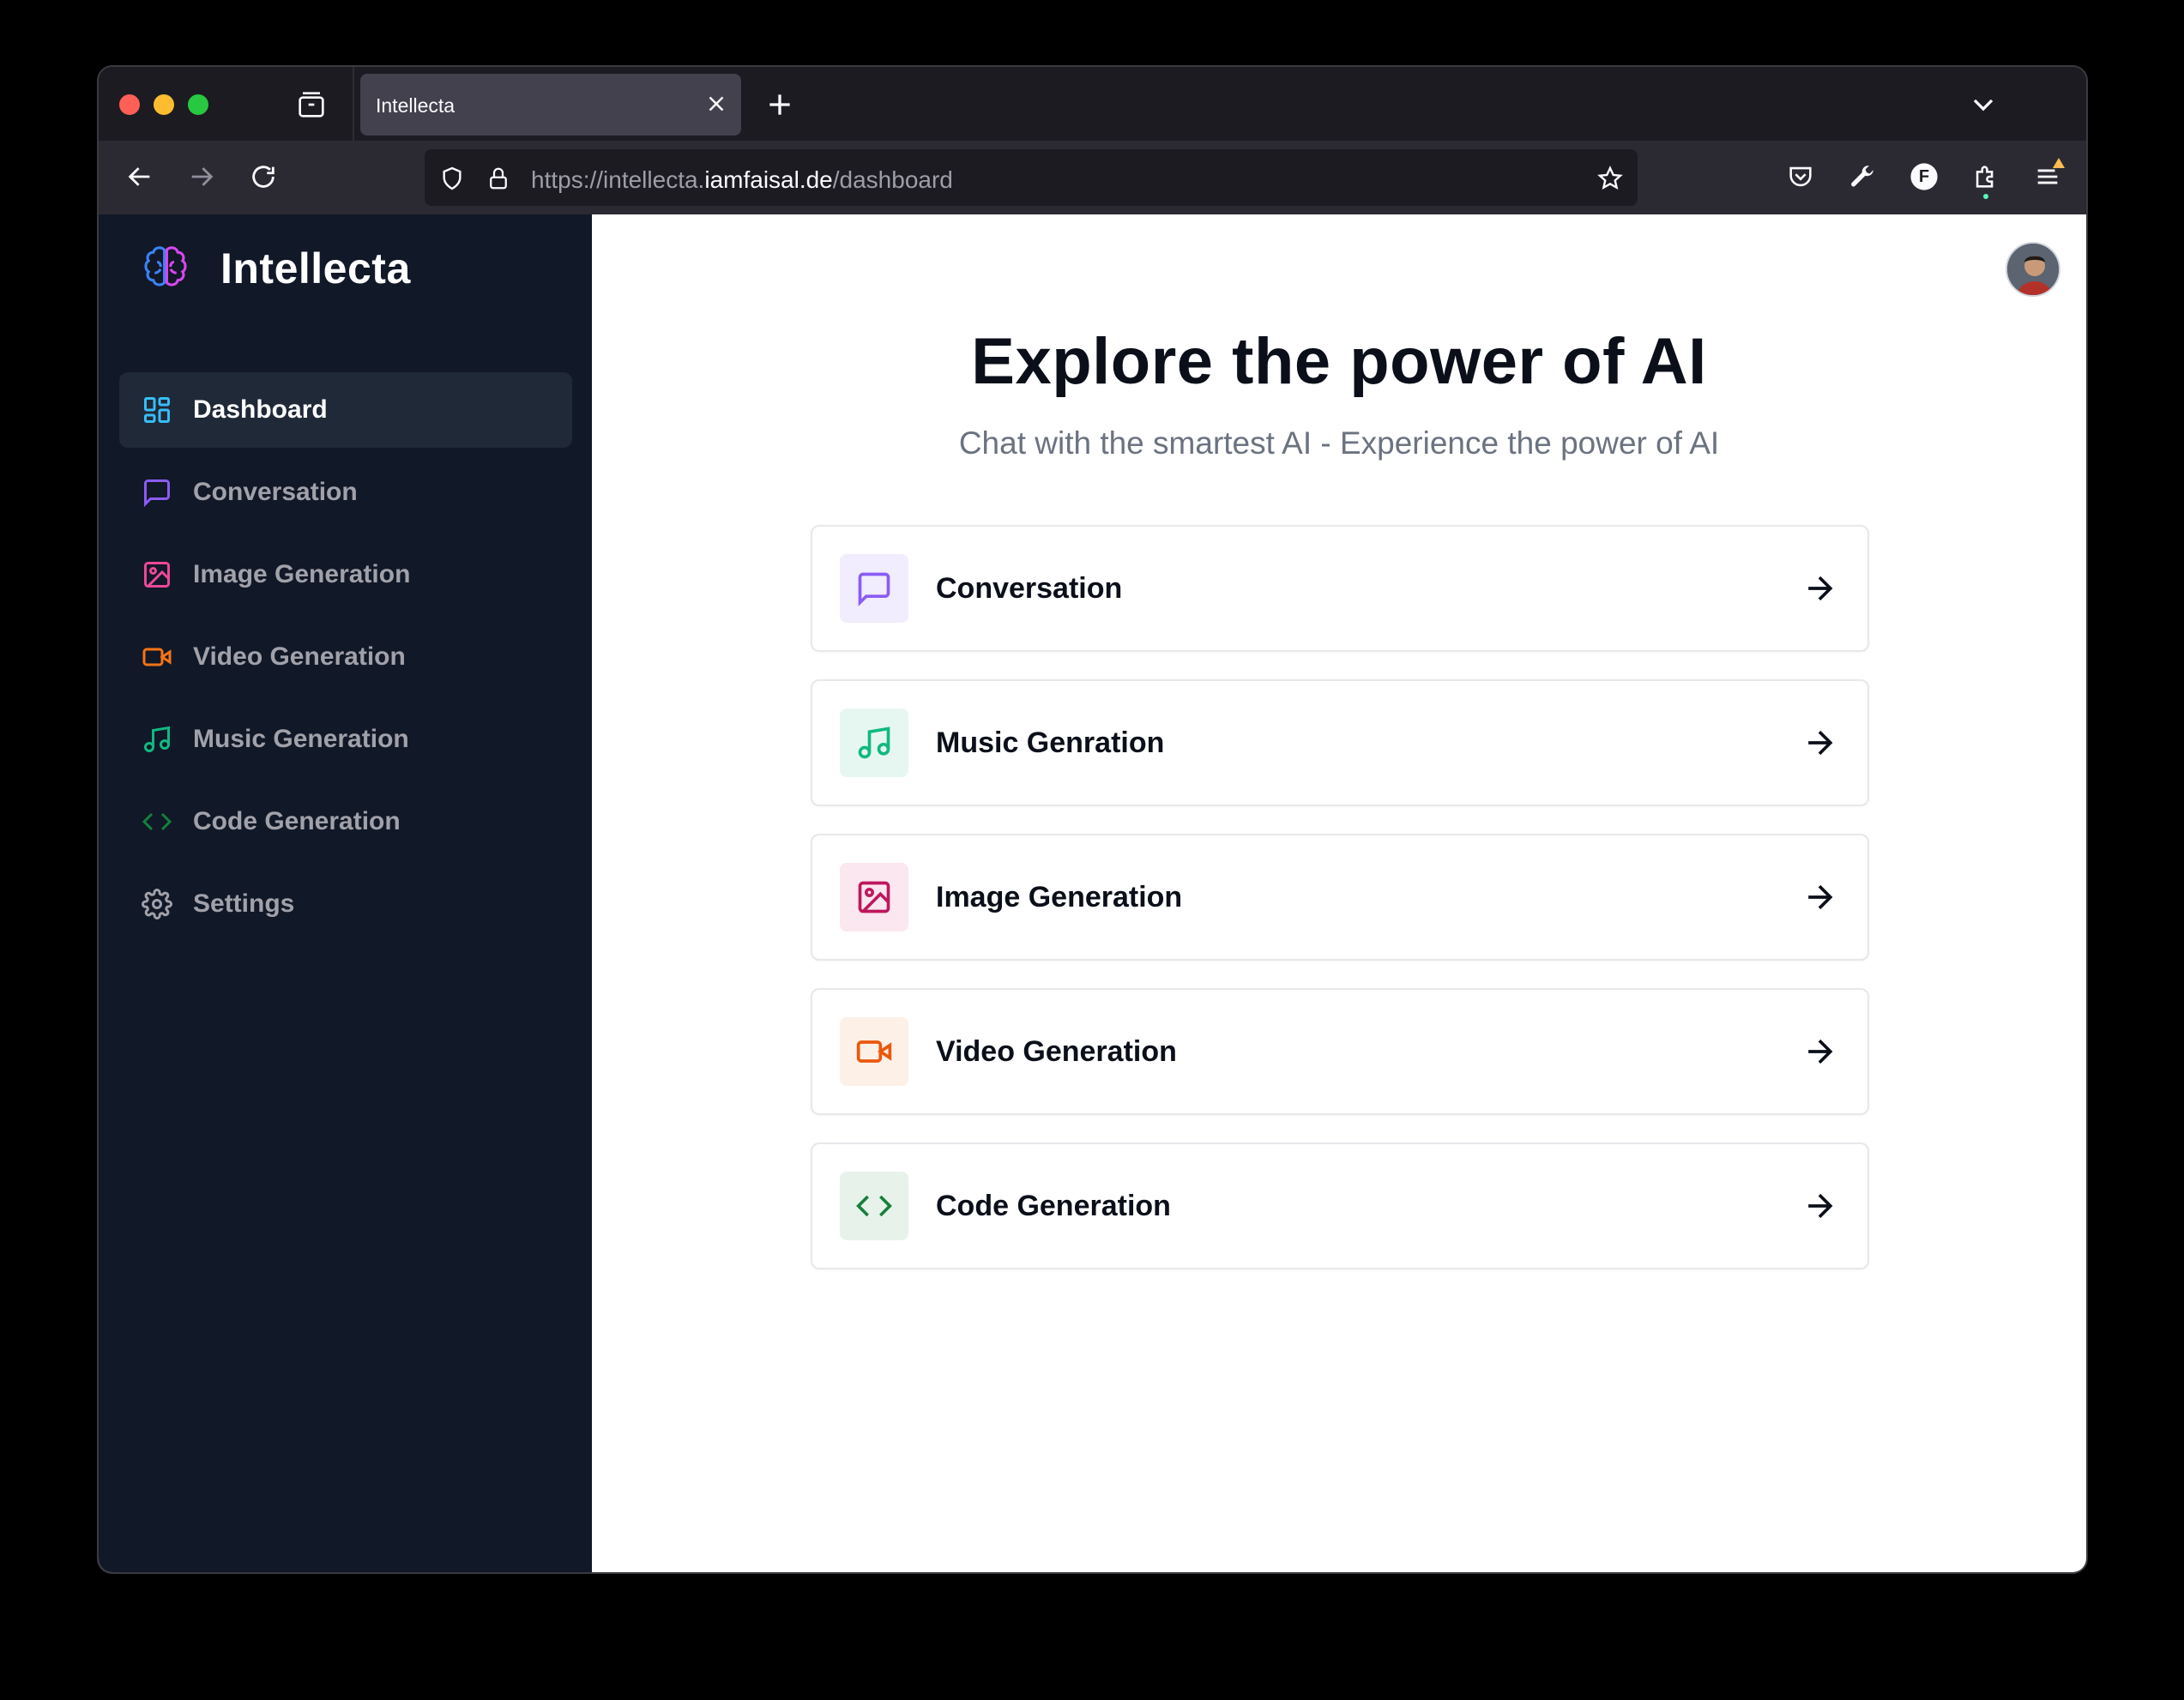  Describe the element at coordinates (346, 410) in the screenshot. I see `sidebar-item-dashboard: Dashboard` at that location.